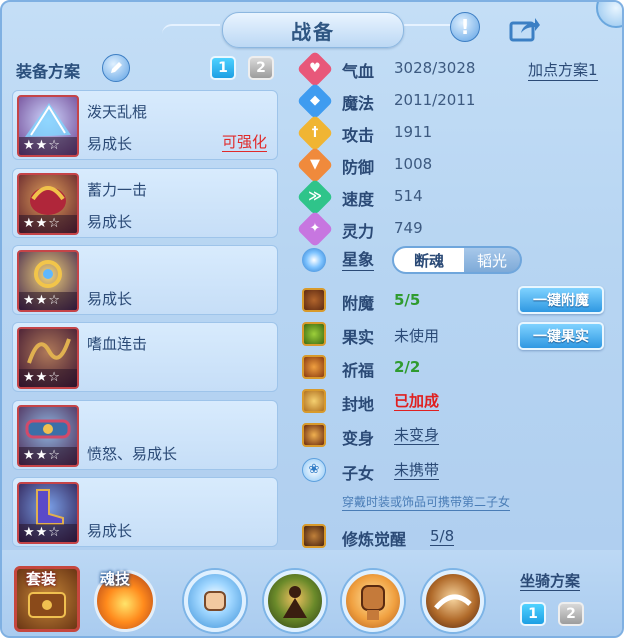 The width and height of the screenshot is (624, 638). What do you see at coordinates (314, 334) in the screenshot?
I see `fruit-icon` at bounding box center [314, 334].